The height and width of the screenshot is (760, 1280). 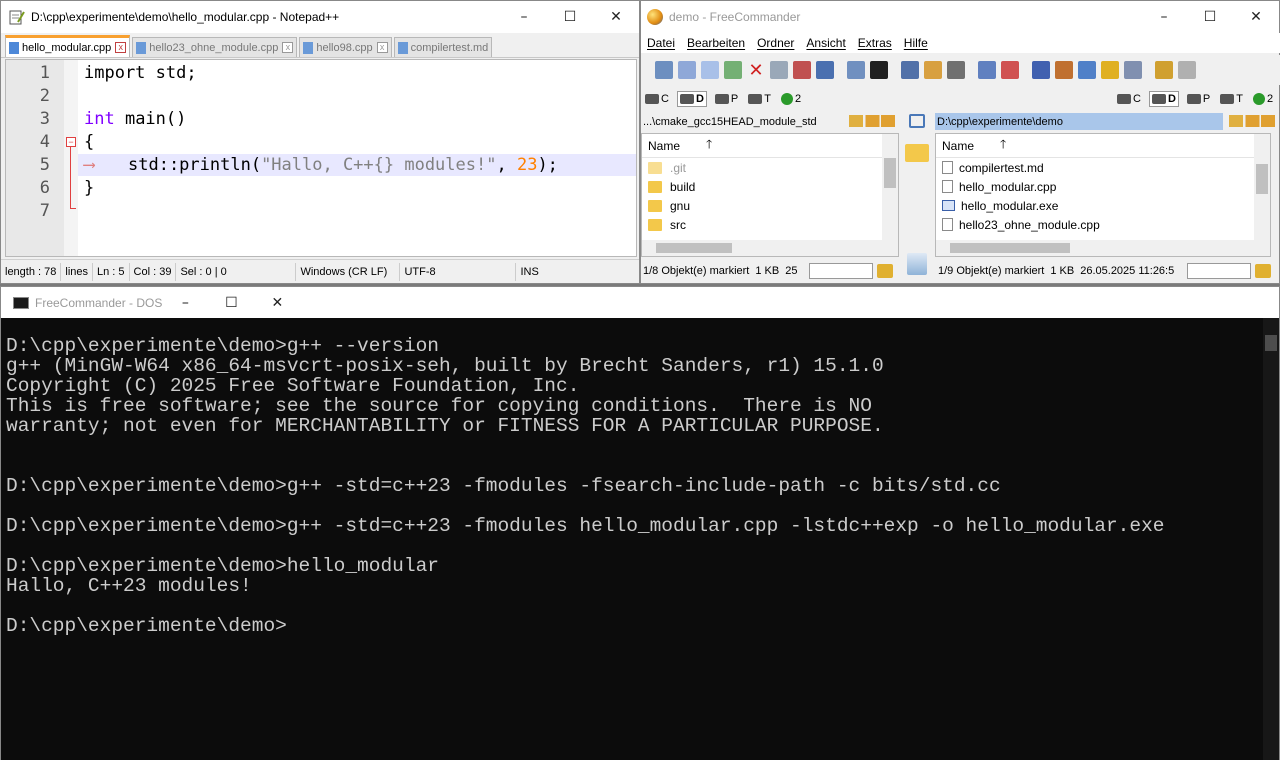 I want to click on swap-panels-icon, so click(x=917, y=121).